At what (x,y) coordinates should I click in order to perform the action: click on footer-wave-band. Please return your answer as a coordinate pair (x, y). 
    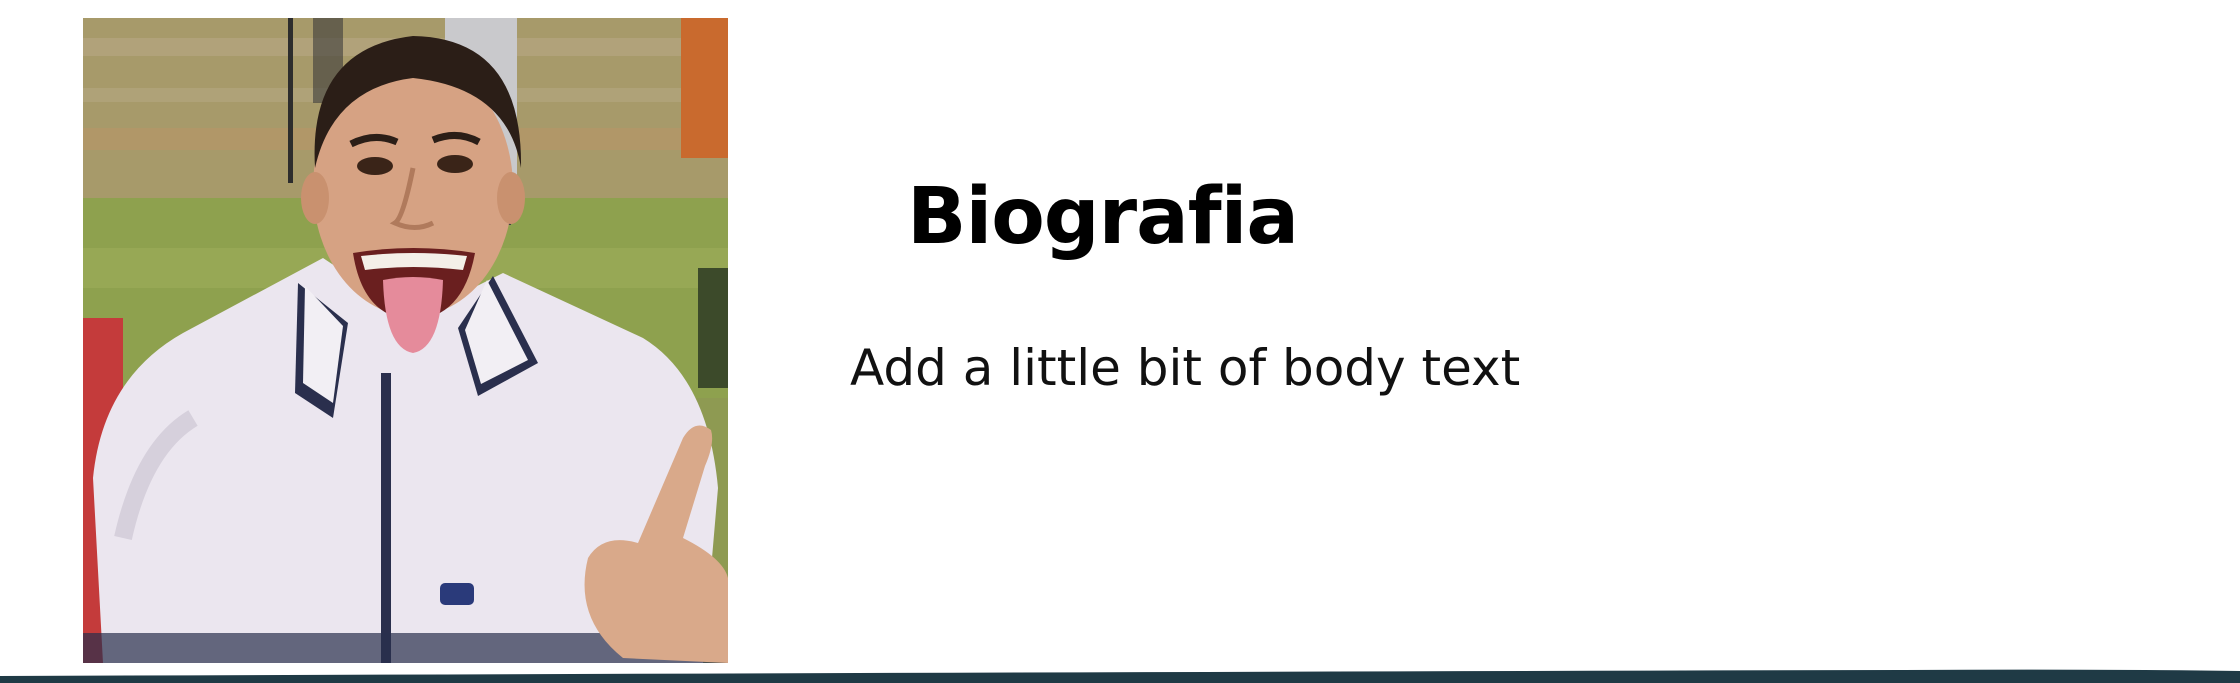
    Looking at the image, I should click on (1120, 674).